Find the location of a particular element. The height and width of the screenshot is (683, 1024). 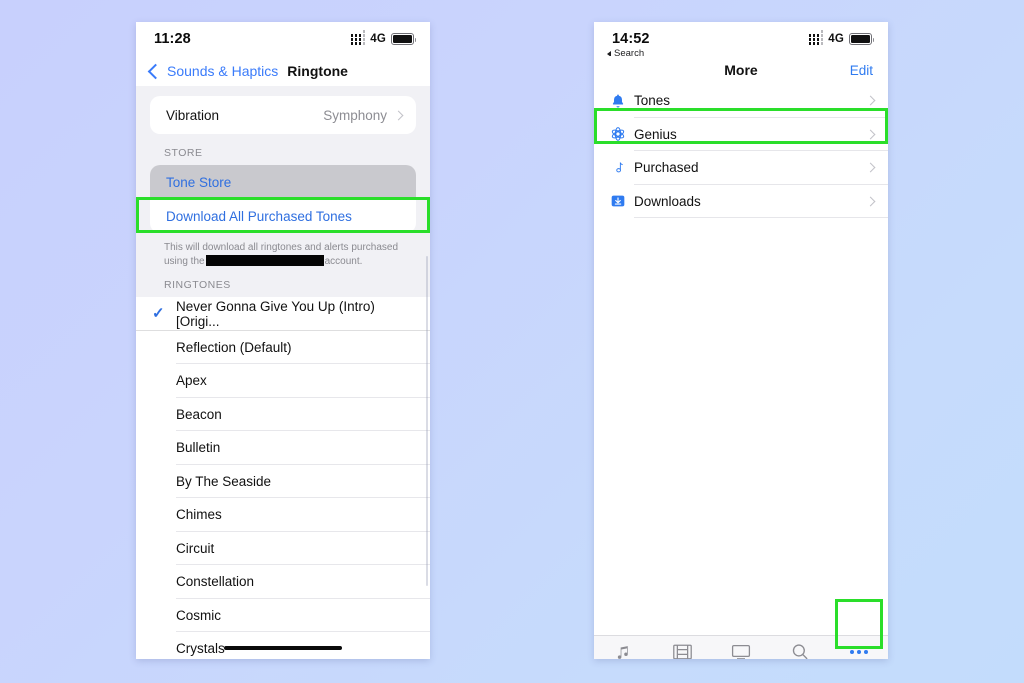

tab-music: Music is located at coordinates (623, 650).